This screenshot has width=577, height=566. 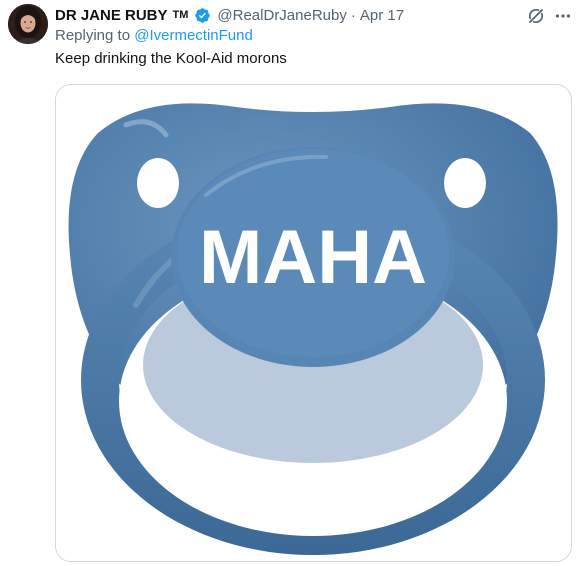 I want to click on replying-to-line: Replying to @IvermectinFund, so click(x=154, y=35).